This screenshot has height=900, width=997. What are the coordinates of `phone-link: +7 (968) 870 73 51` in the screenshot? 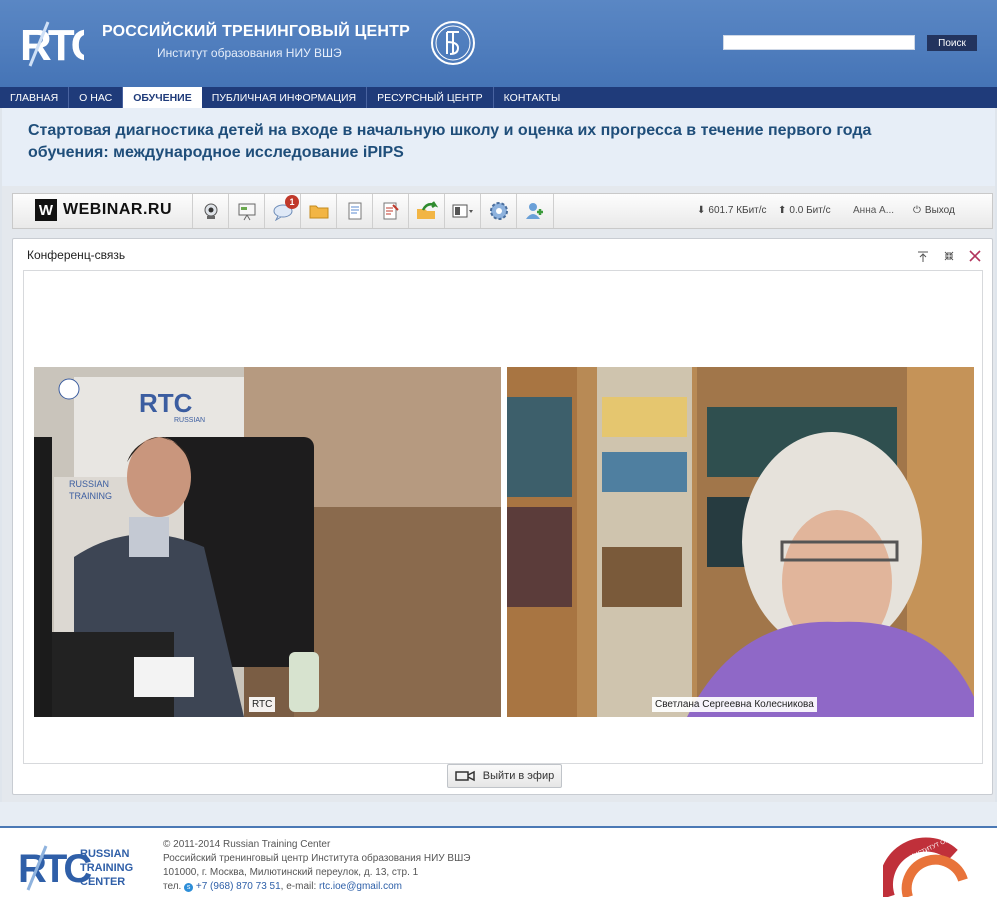 It's located at (238, 886).